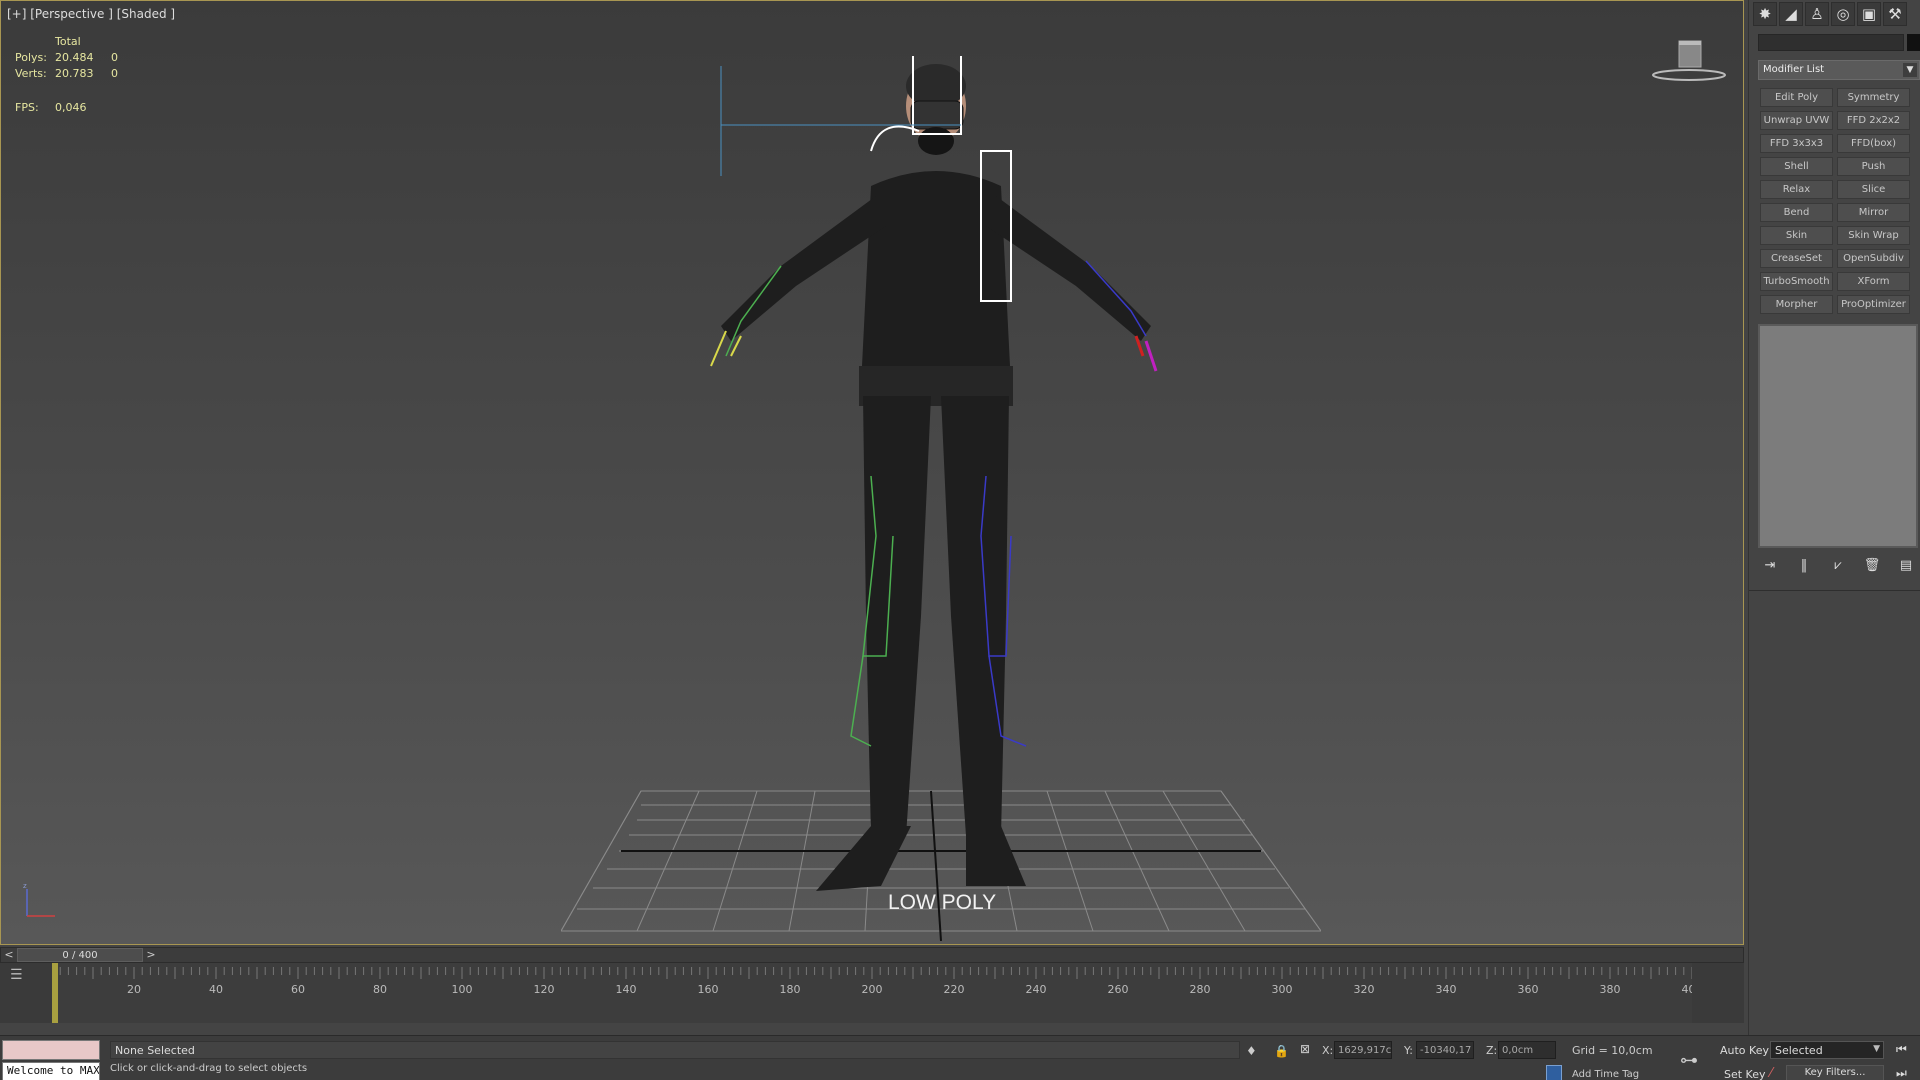 Image resolution: width=1920 pixels, height=1080 pixels. What do you see at coordinates (1445, 1050) in the screenshot?
I see `y-coord-field: -10340,17` at bounding box center [1445, 1050].